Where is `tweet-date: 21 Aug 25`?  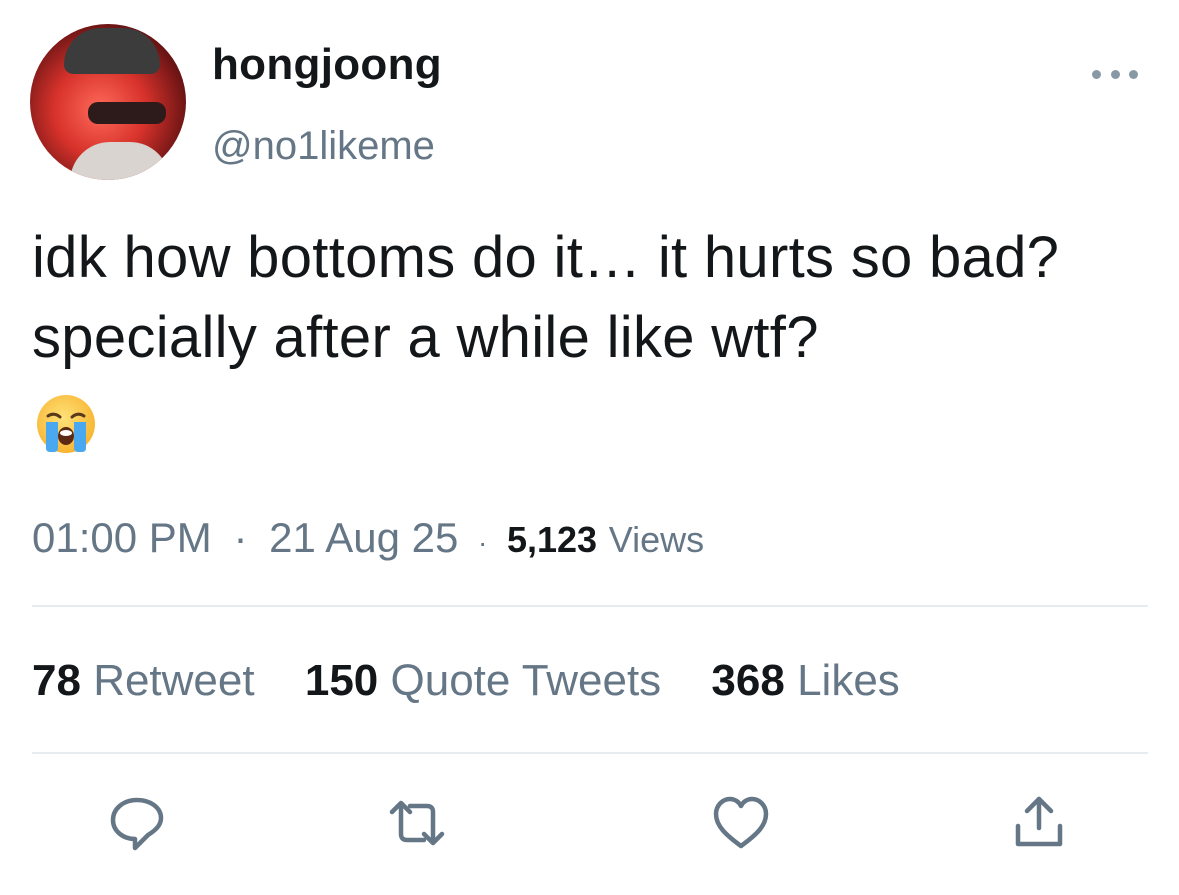
tweet-date: 21 Aug 25 is located at coordinates (363, 537).